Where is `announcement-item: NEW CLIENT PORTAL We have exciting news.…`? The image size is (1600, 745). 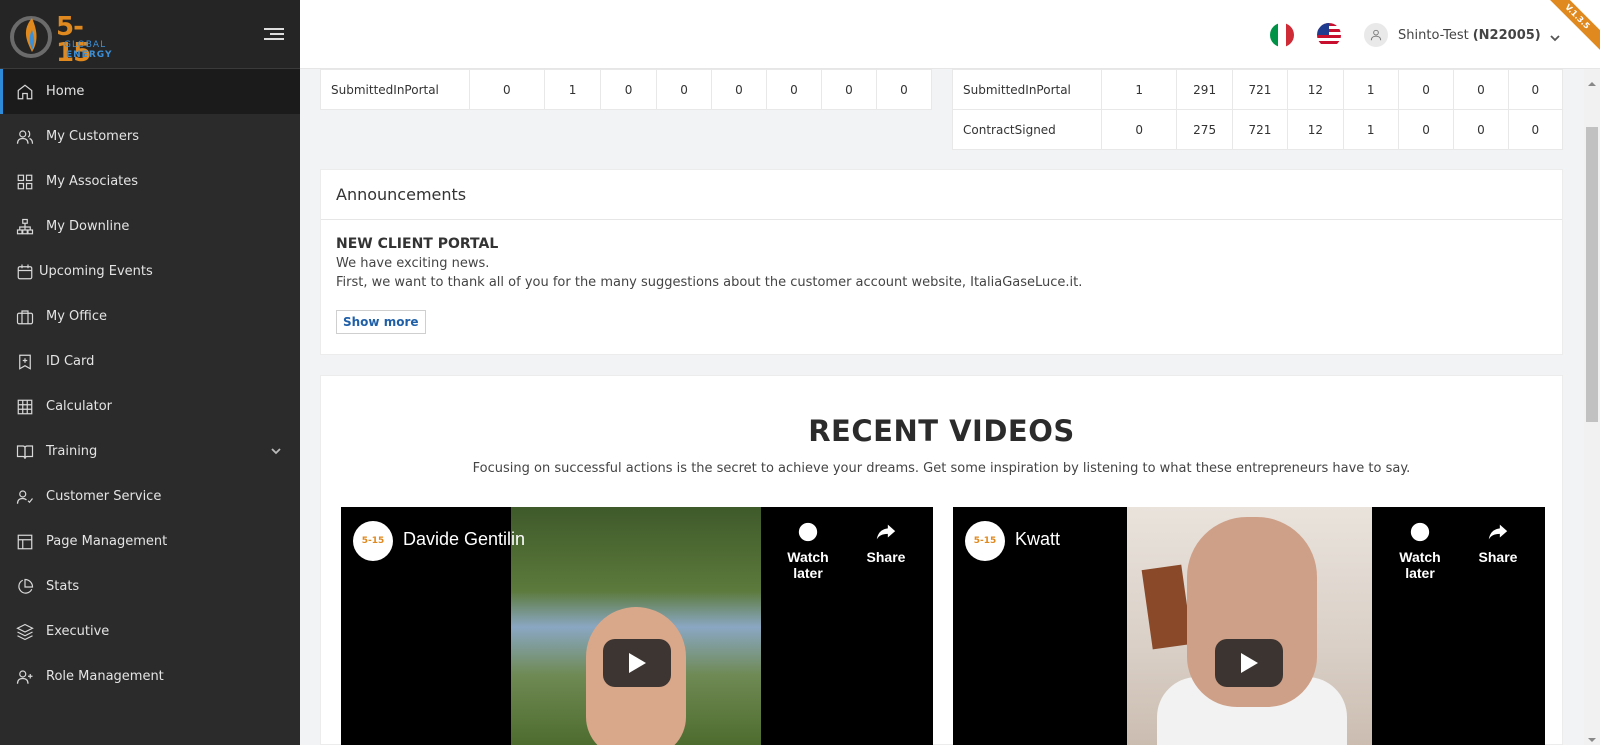 announcement-item: NEW CLIENT PORTAL We have exciting news.… is located at coordinates (941, 285).